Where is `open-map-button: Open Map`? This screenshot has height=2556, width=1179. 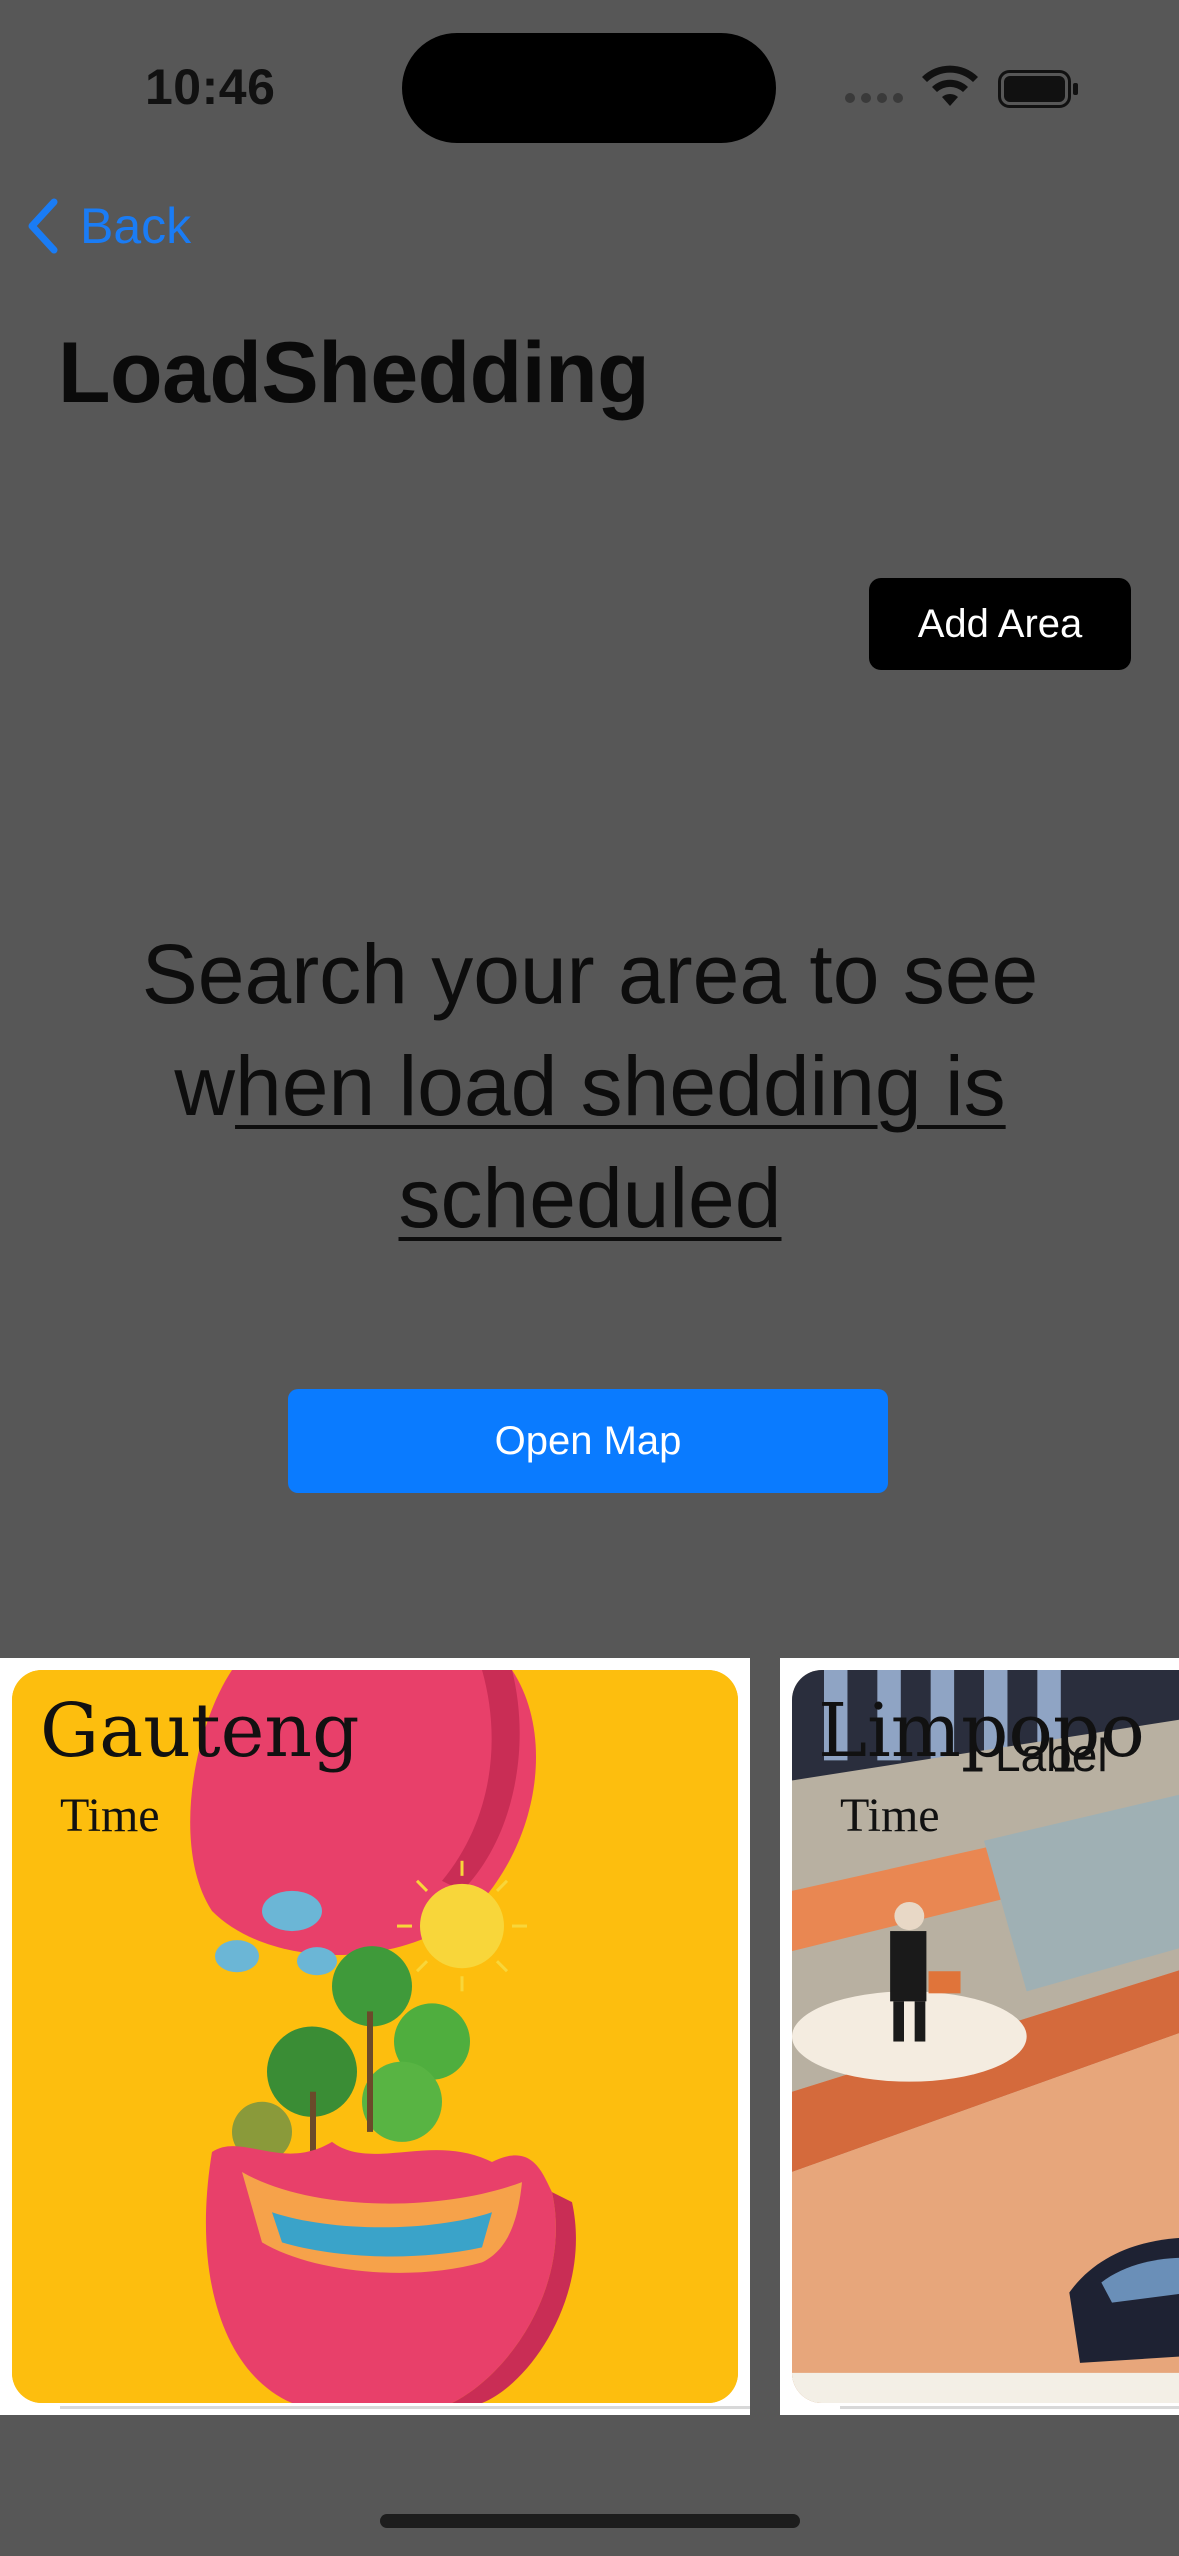 open-map-button: Open Map is located at coordinates (588, 1441).